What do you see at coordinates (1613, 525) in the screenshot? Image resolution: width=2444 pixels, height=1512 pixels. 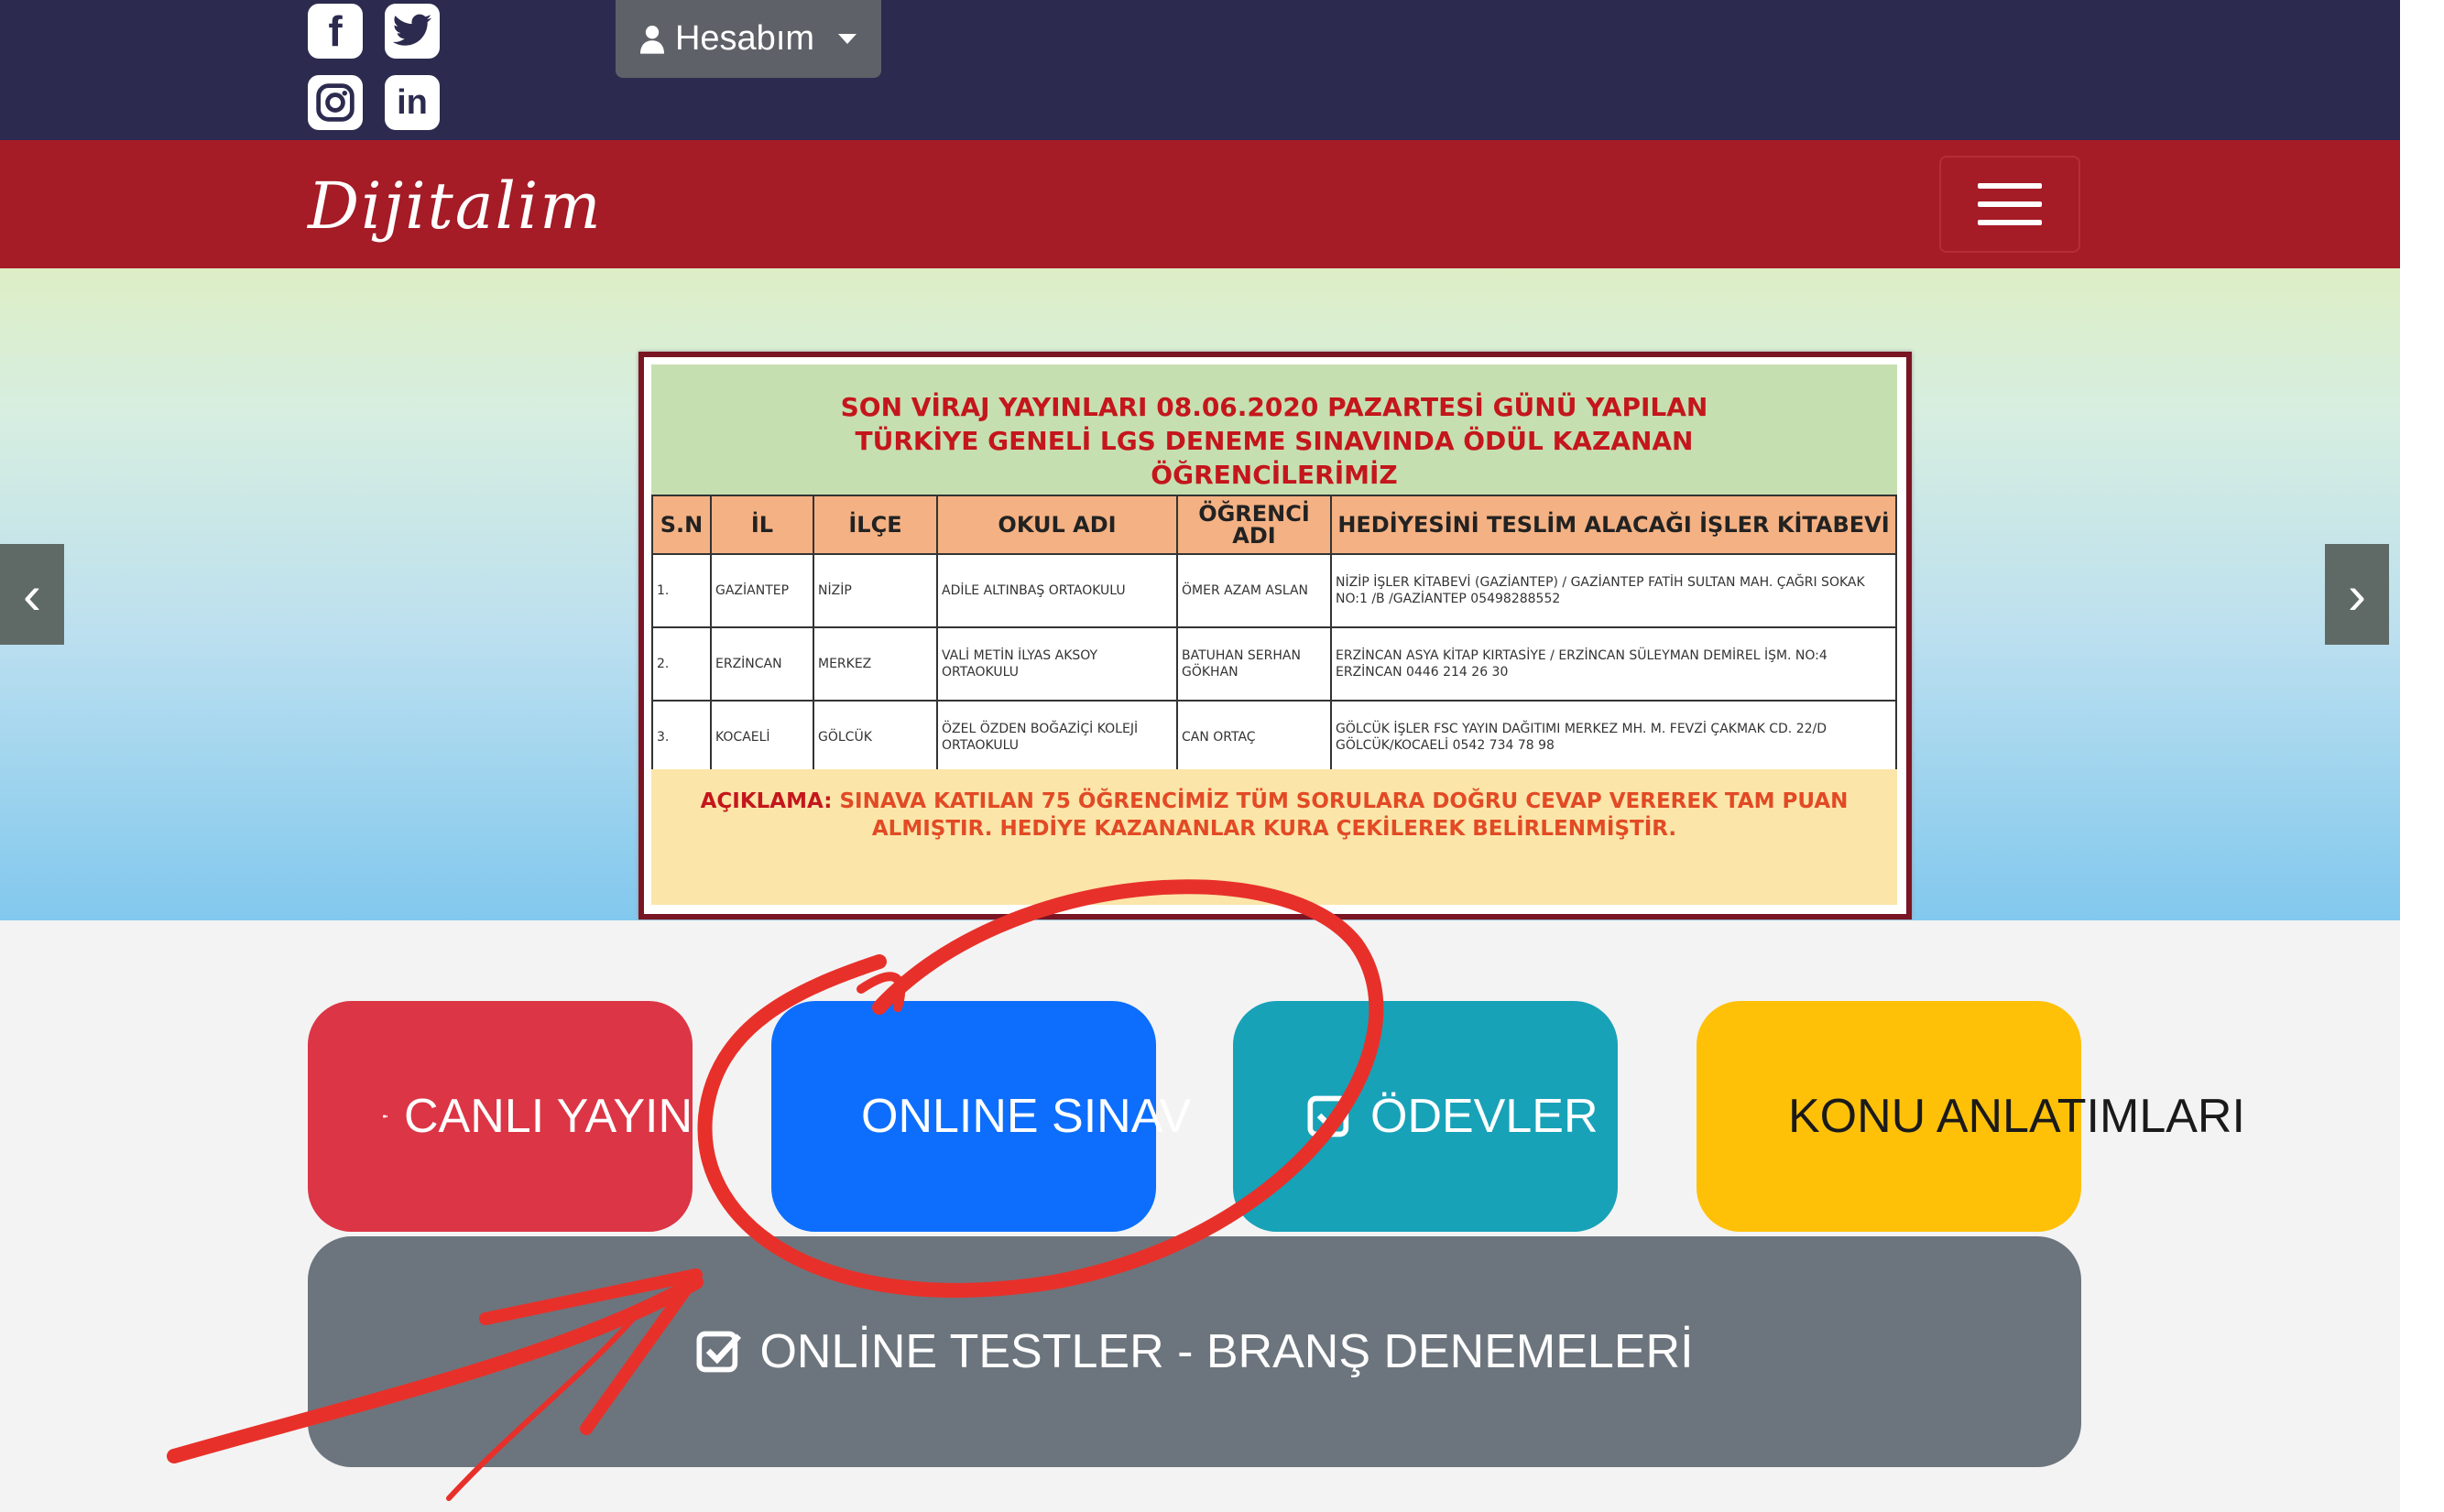 I see `column-header: HEDİYESİNİ TESLİM ALACAĞI İŞLER KİTABEVİ` at bounding box center [1613, 525].